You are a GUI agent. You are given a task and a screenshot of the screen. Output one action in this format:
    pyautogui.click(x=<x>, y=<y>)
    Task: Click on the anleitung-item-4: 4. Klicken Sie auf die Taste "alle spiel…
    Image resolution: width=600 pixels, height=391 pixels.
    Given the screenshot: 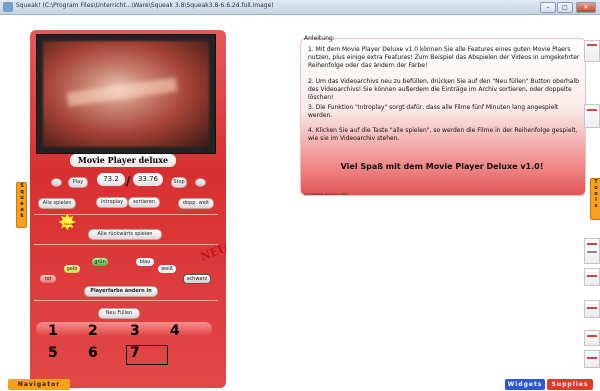 What is the action you would take?
    pyautogui.click(x=443, y=134)
    